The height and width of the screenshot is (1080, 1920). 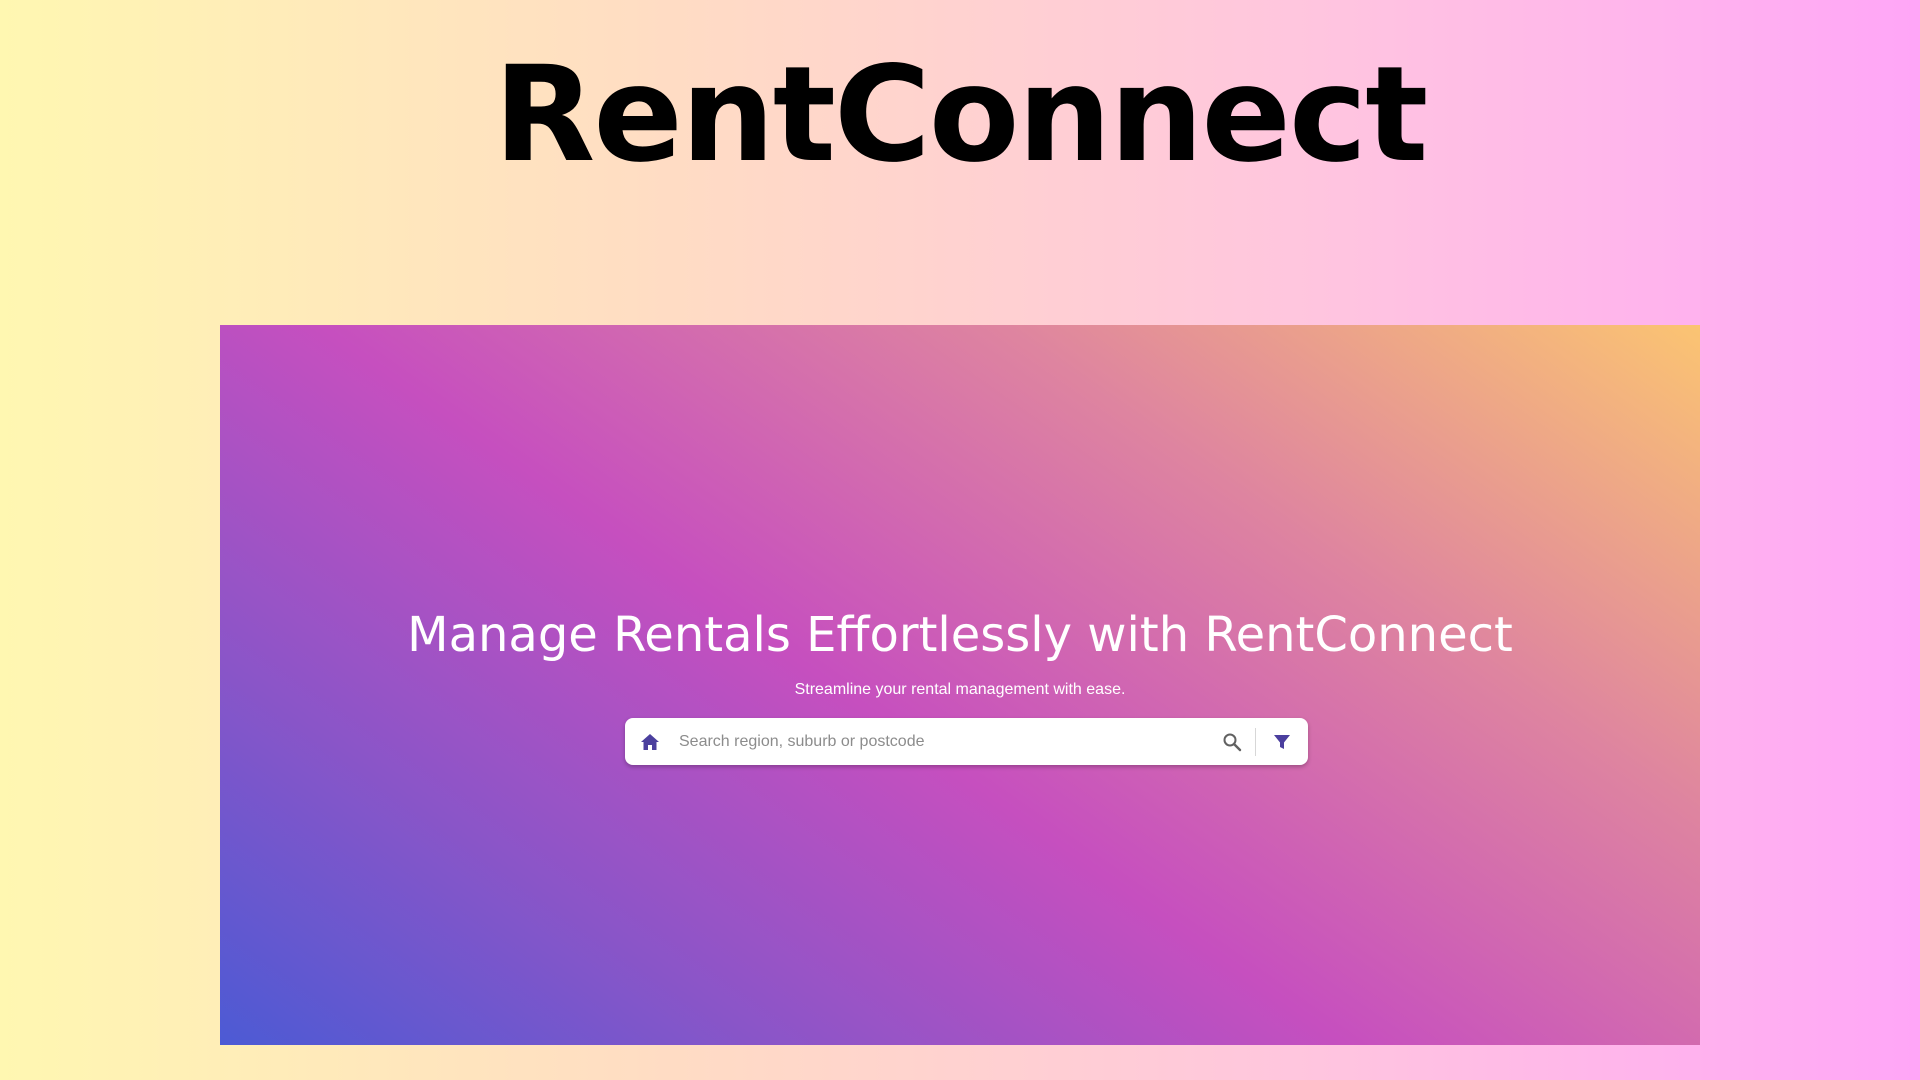 I want to click on search-button, so click(x=1232, y=741).